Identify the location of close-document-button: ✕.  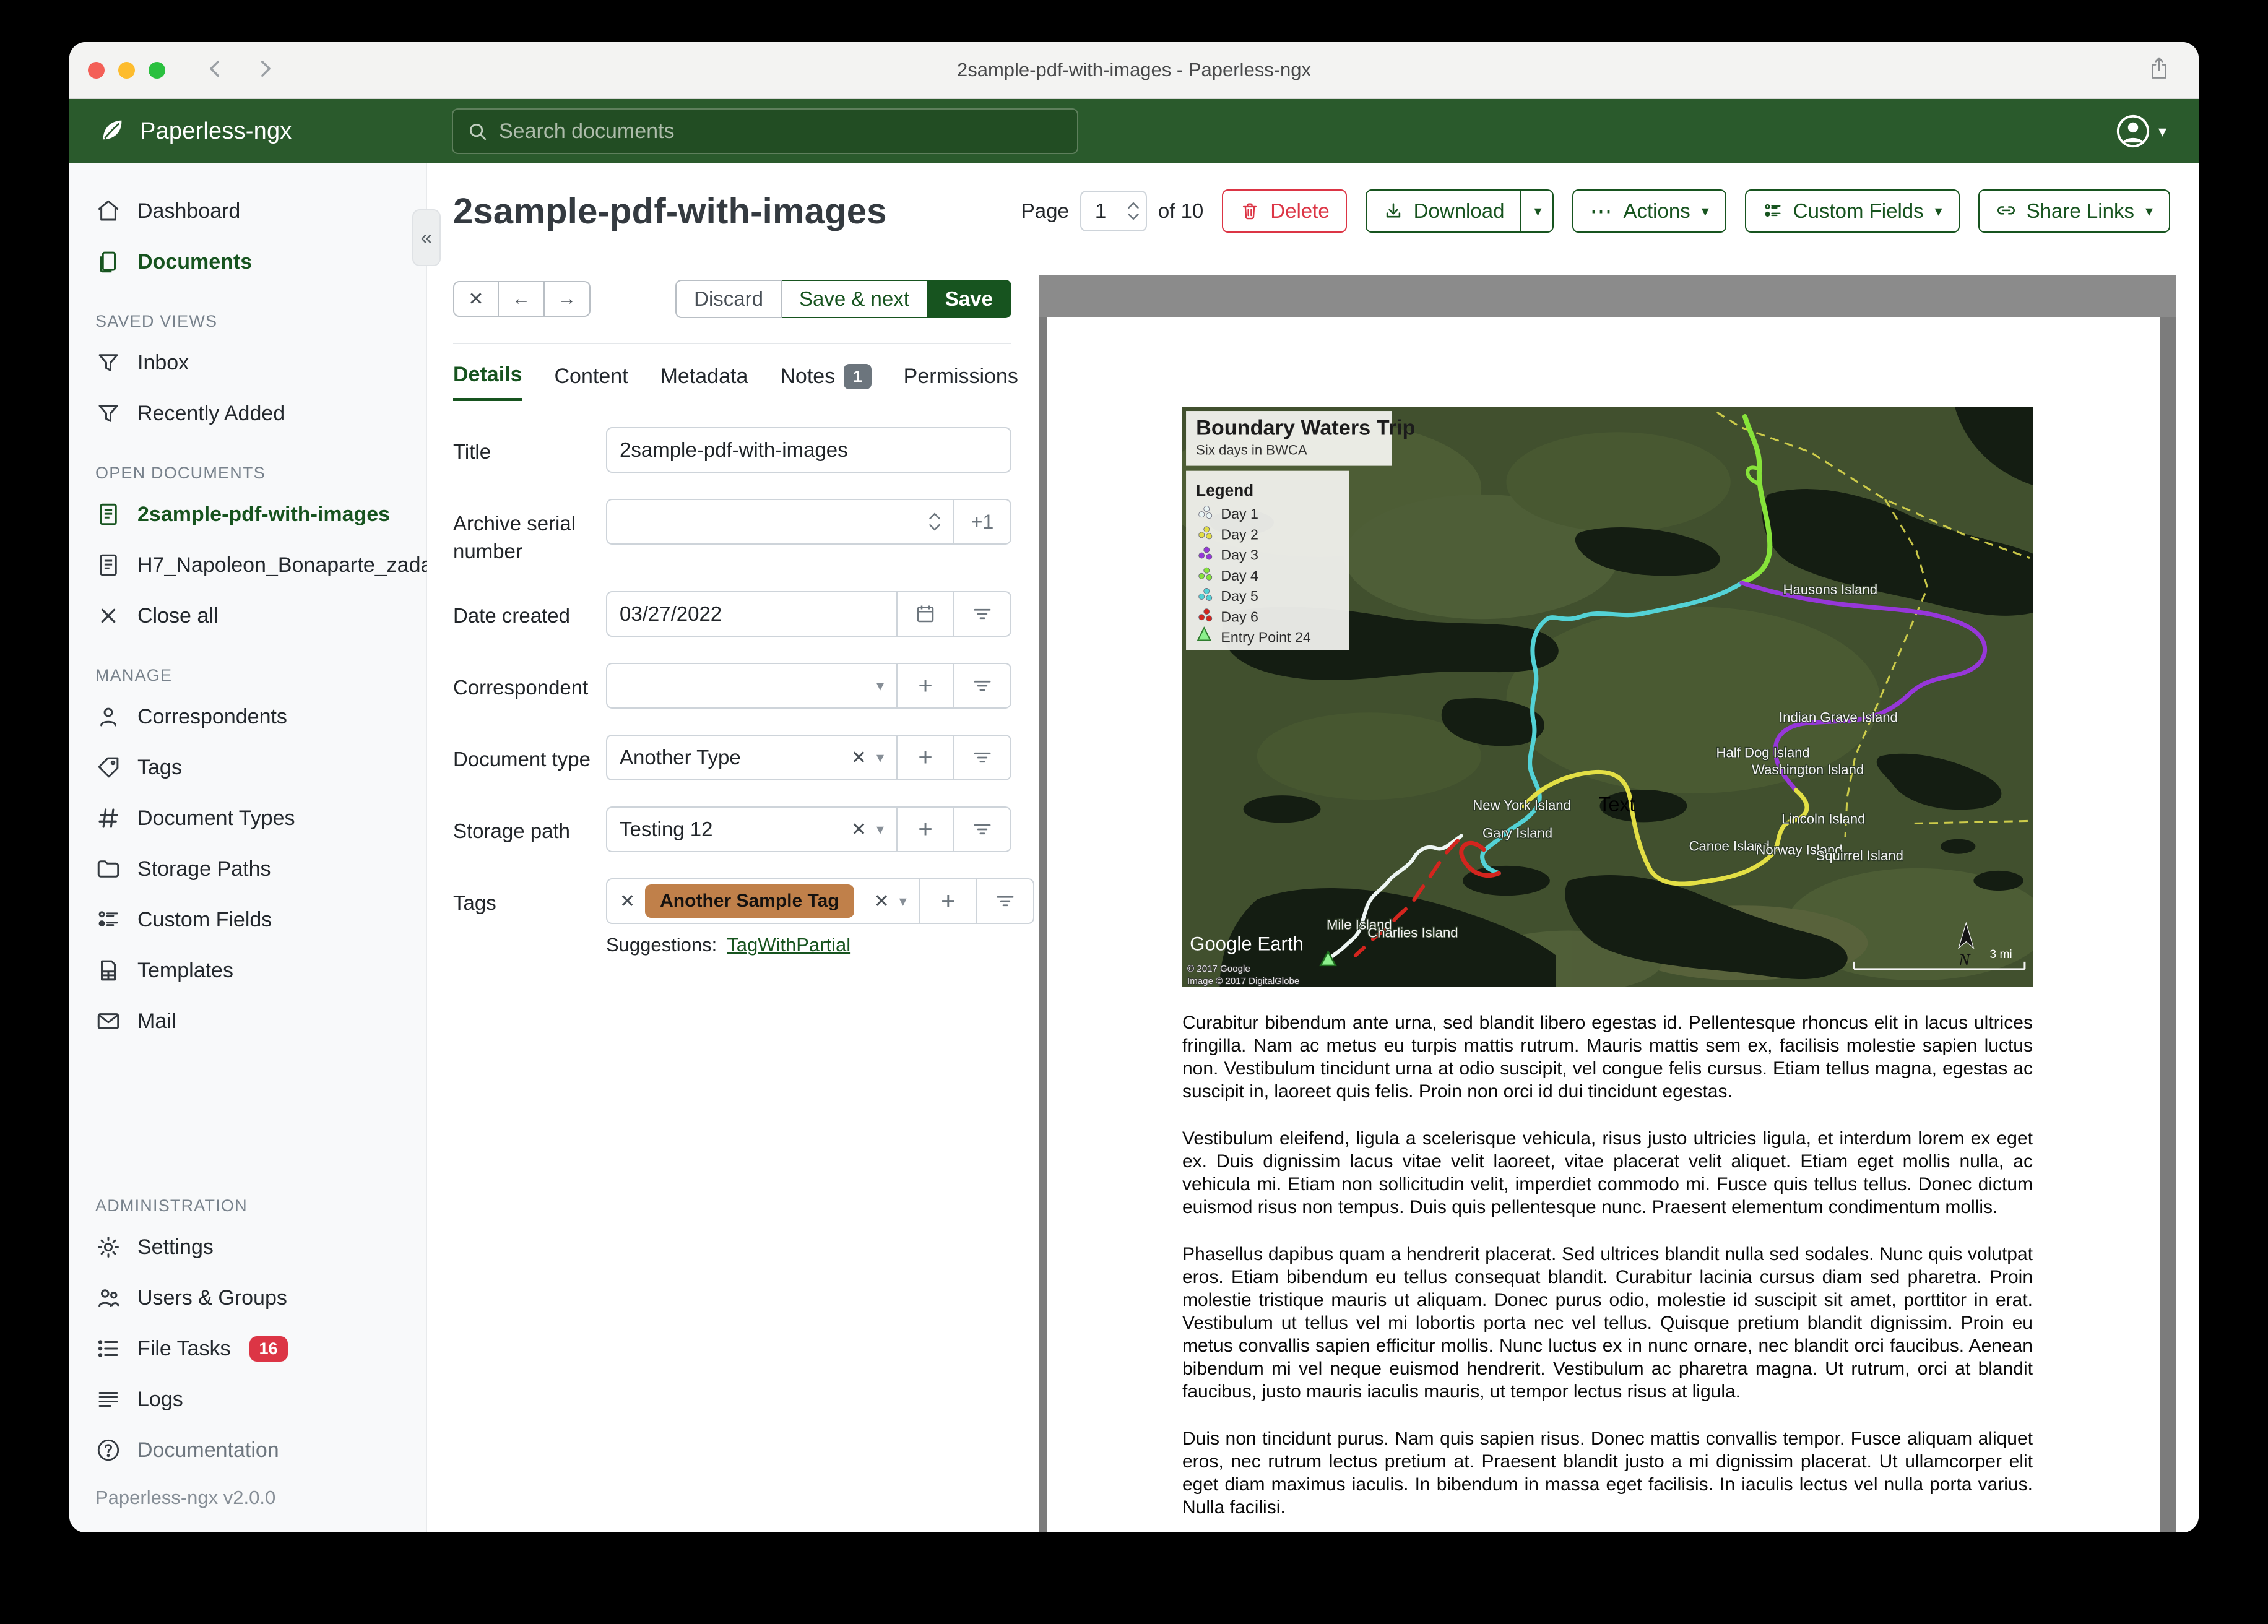
(476, 299).